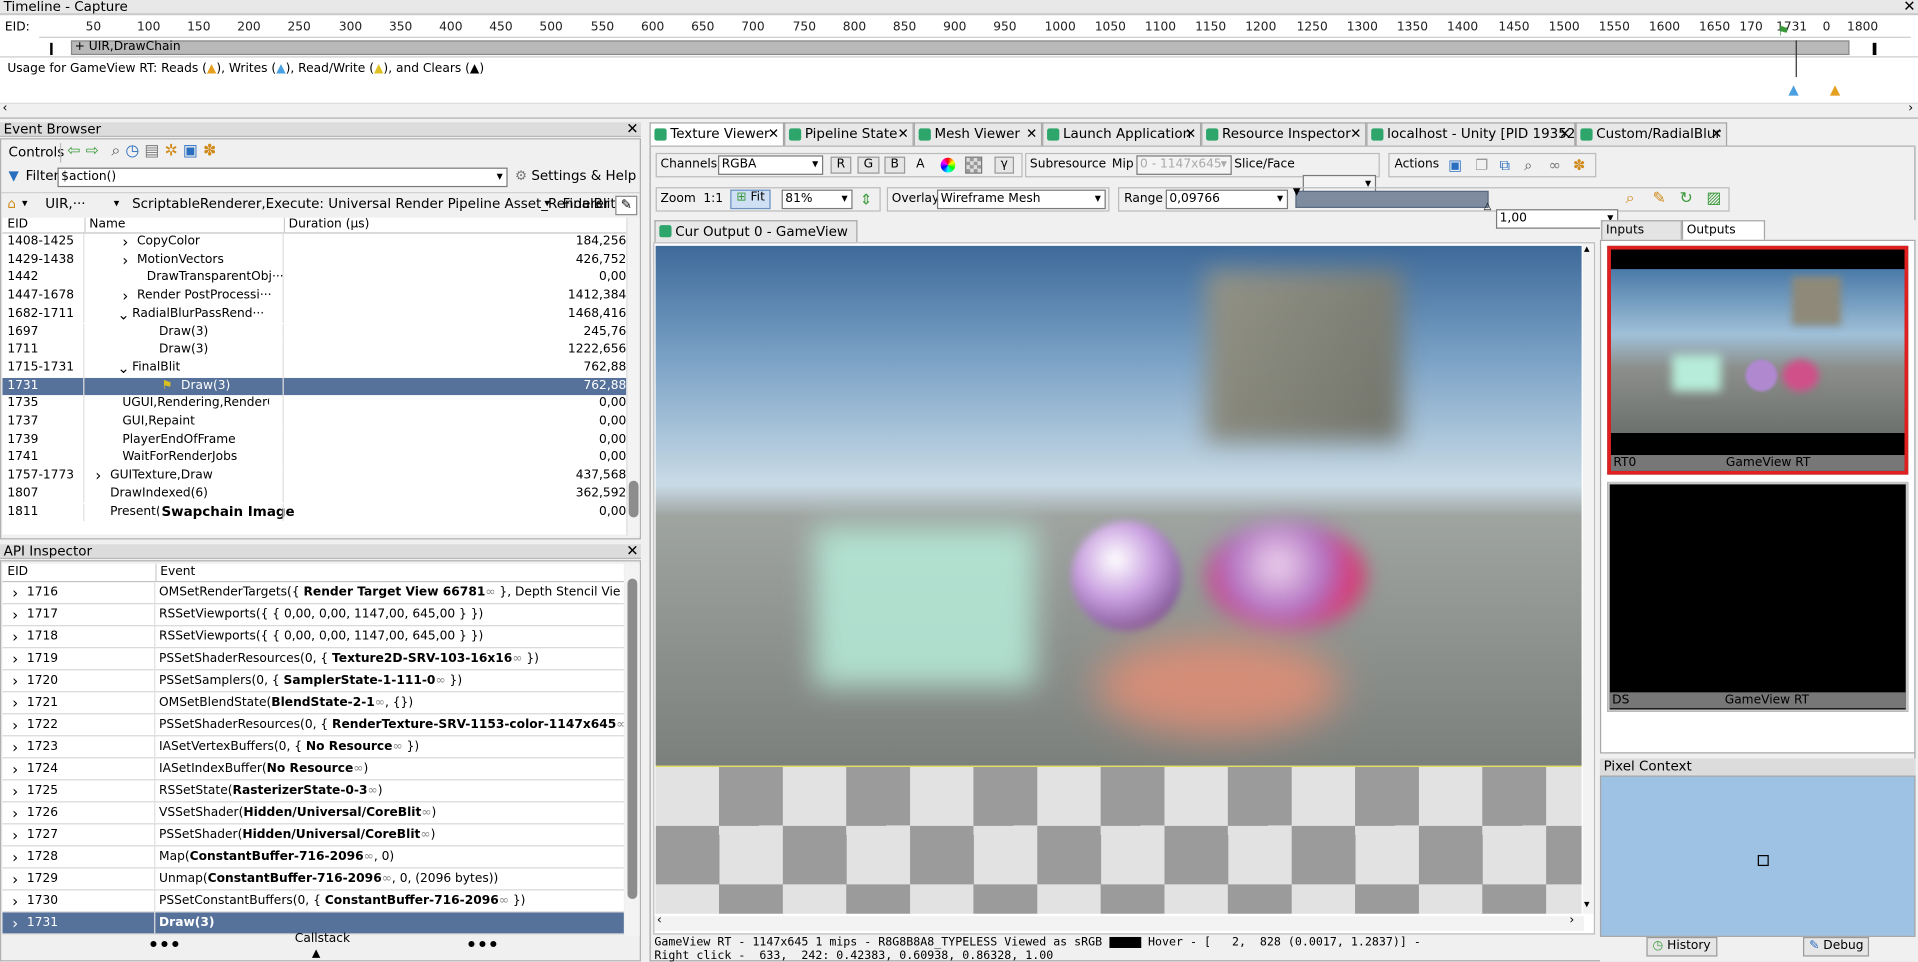 Image resolution: width=1918 pixels, height=962 pixels. Describe the element at coordinates (1021, 199) in the screenshot. I see `overlay-select: Wireframe Mesh` at that location.